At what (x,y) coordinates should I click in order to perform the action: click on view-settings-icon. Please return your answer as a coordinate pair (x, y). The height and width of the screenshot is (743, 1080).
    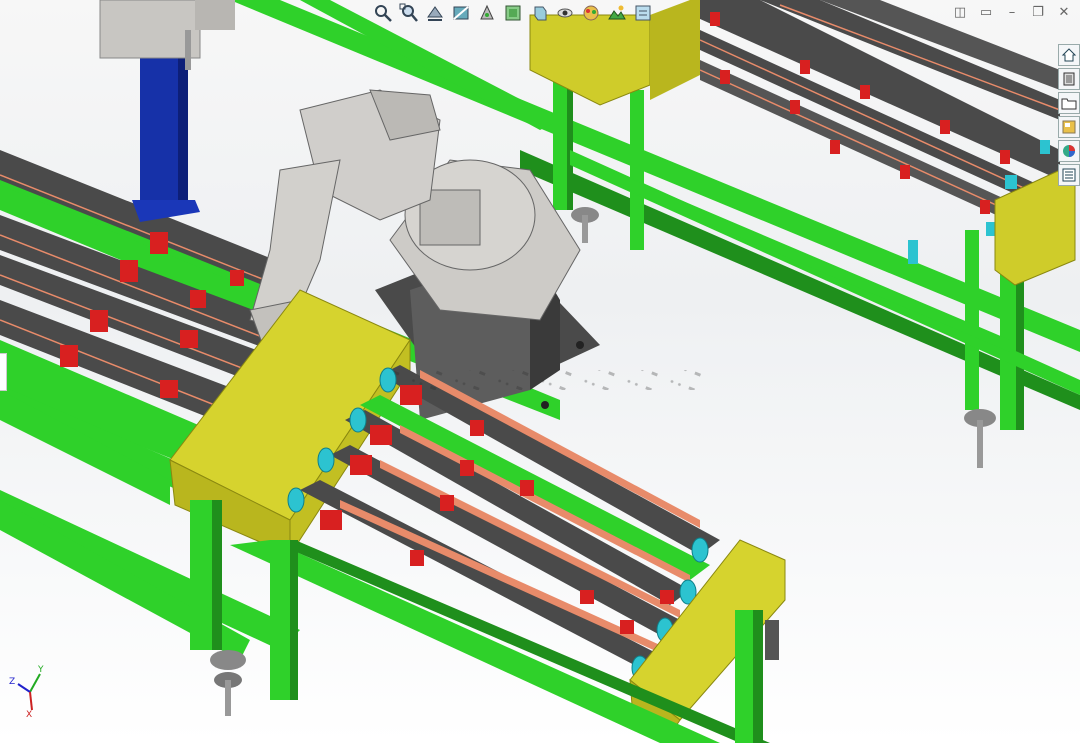
    Looking at the image, I should click on (643, 13).